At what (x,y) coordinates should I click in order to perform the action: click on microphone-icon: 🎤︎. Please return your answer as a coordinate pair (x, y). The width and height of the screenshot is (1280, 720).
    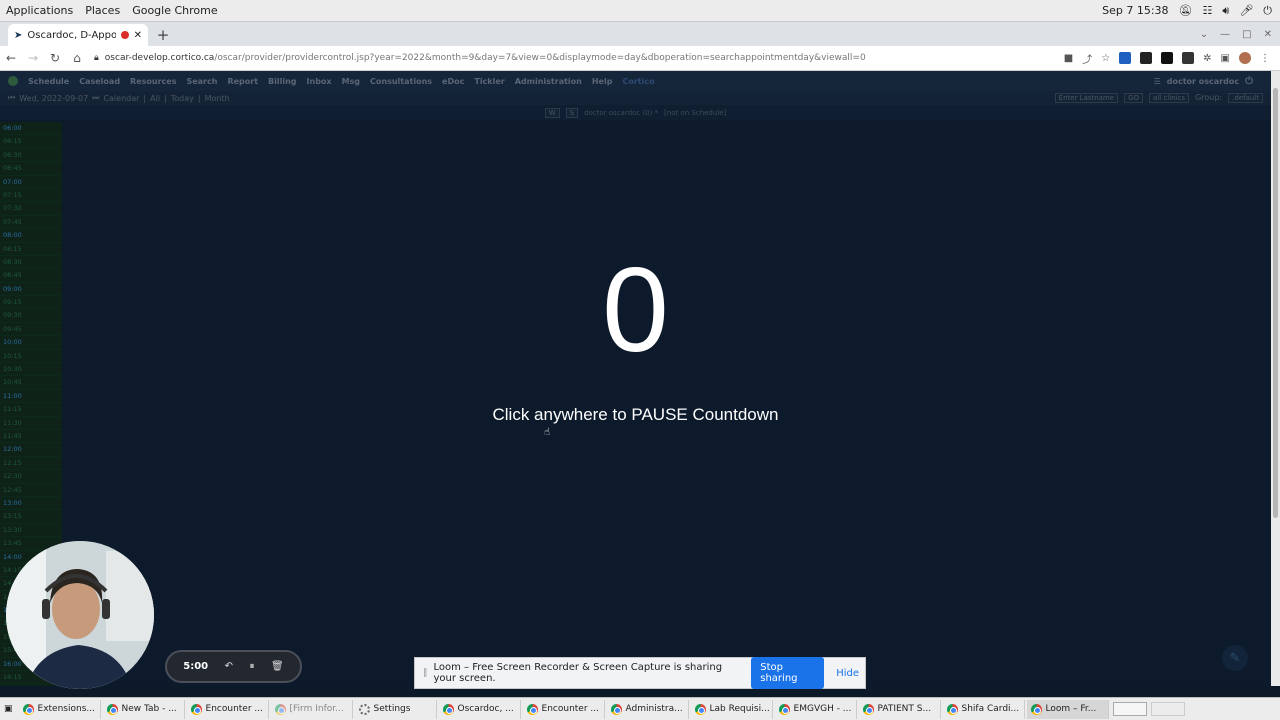
    Looking at the image, I should click on (1246, 10).